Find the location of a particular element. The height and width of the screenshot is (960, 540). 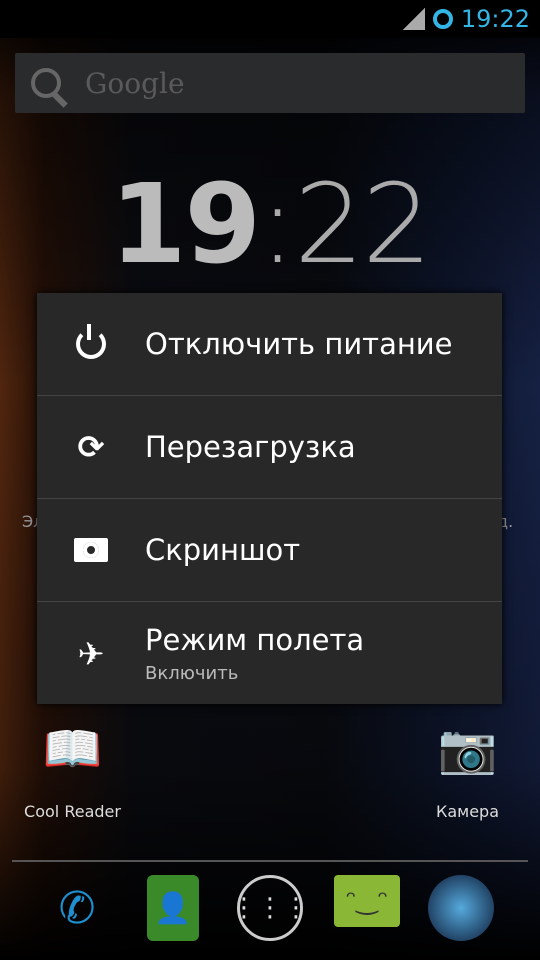

app-camera: 📷 Камера is located at coordinates (467, 770).